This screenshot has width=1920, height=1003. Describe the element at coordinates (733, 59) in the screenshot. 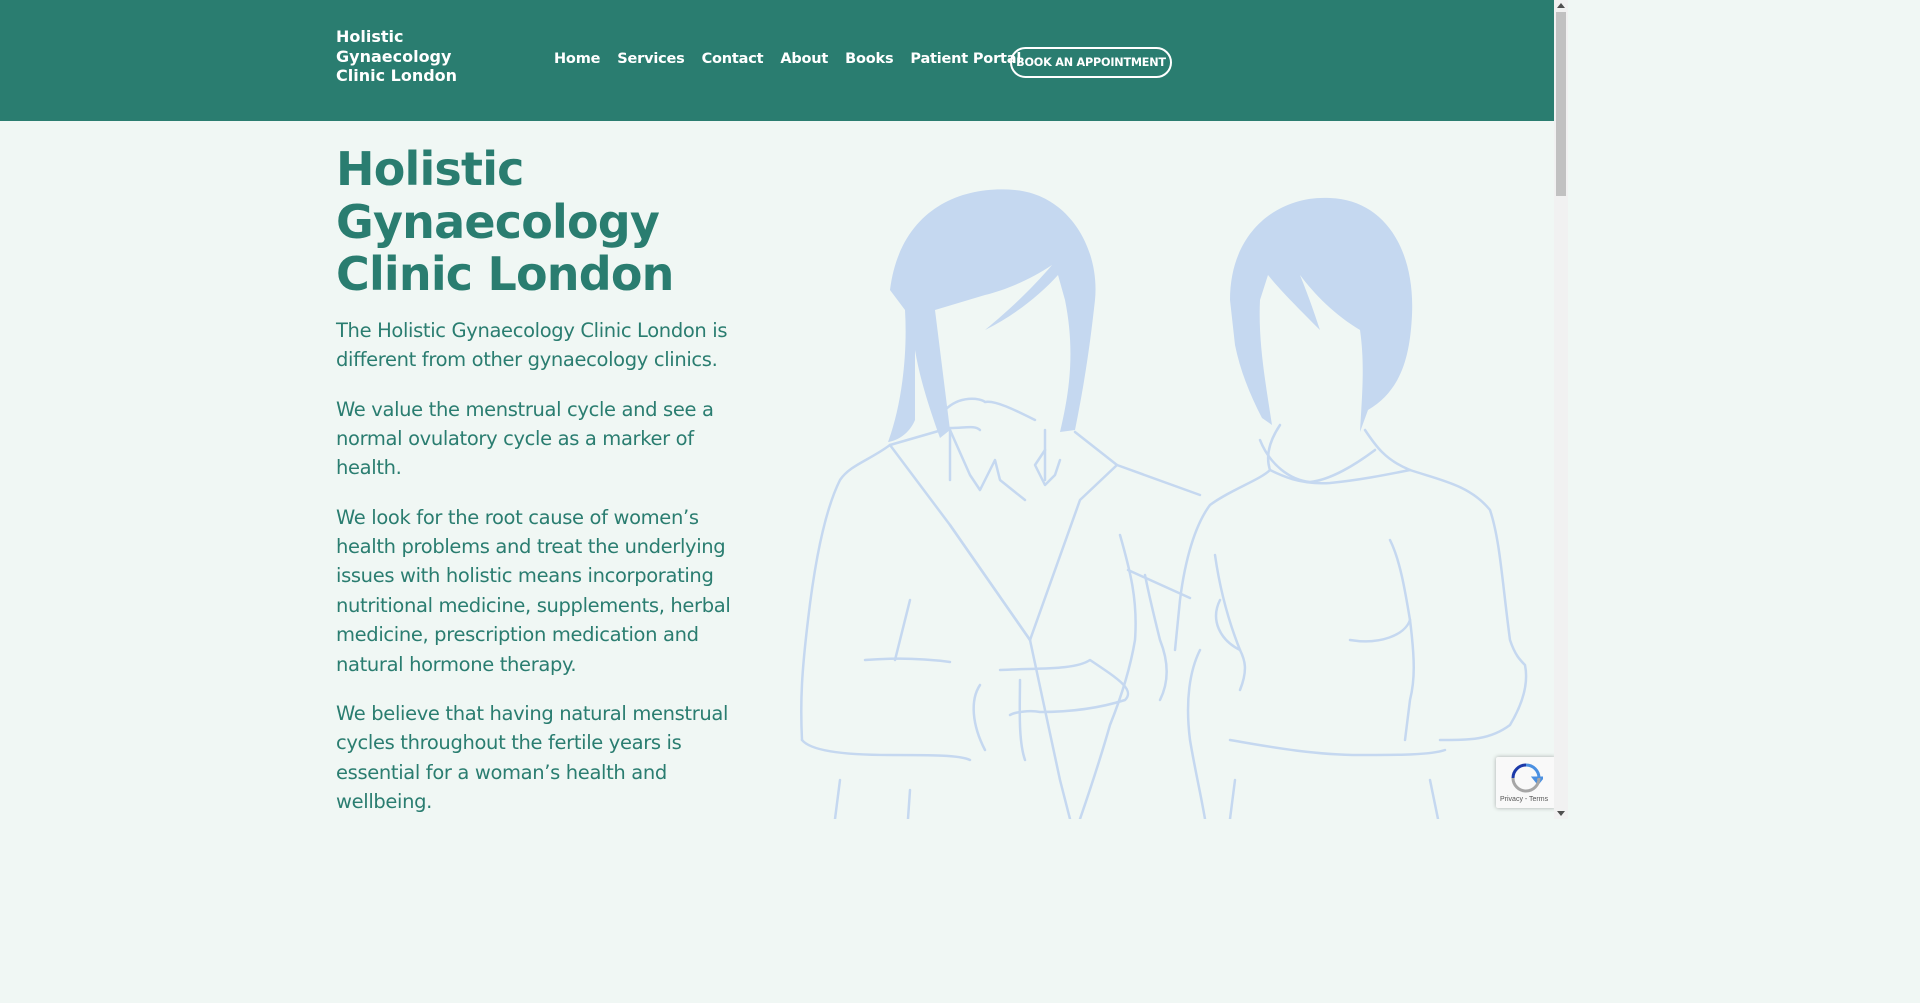

I see `nav-contact: Contact` at that location.